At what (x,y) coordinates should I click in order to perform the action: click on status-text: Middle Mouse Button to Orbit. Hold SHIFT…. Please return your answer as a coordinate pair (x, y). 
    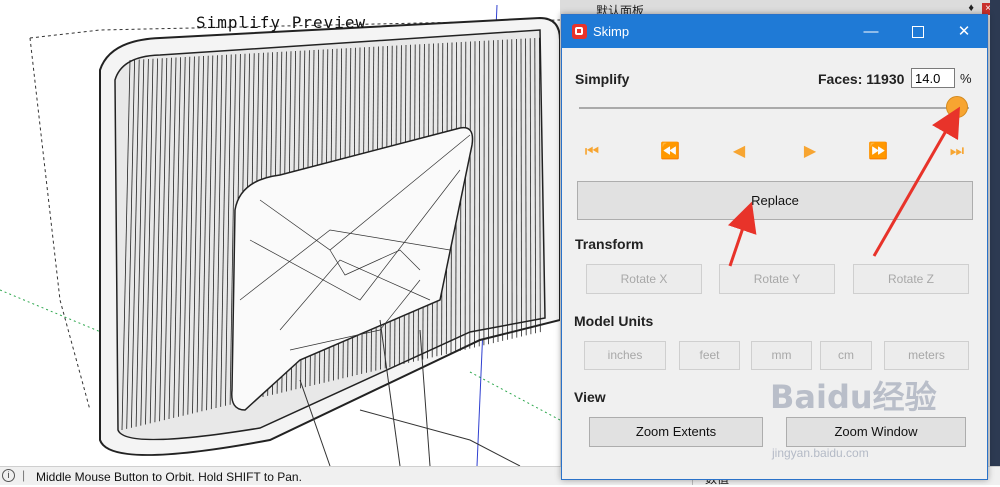
    Looking at the image, I should click on (169, 477).